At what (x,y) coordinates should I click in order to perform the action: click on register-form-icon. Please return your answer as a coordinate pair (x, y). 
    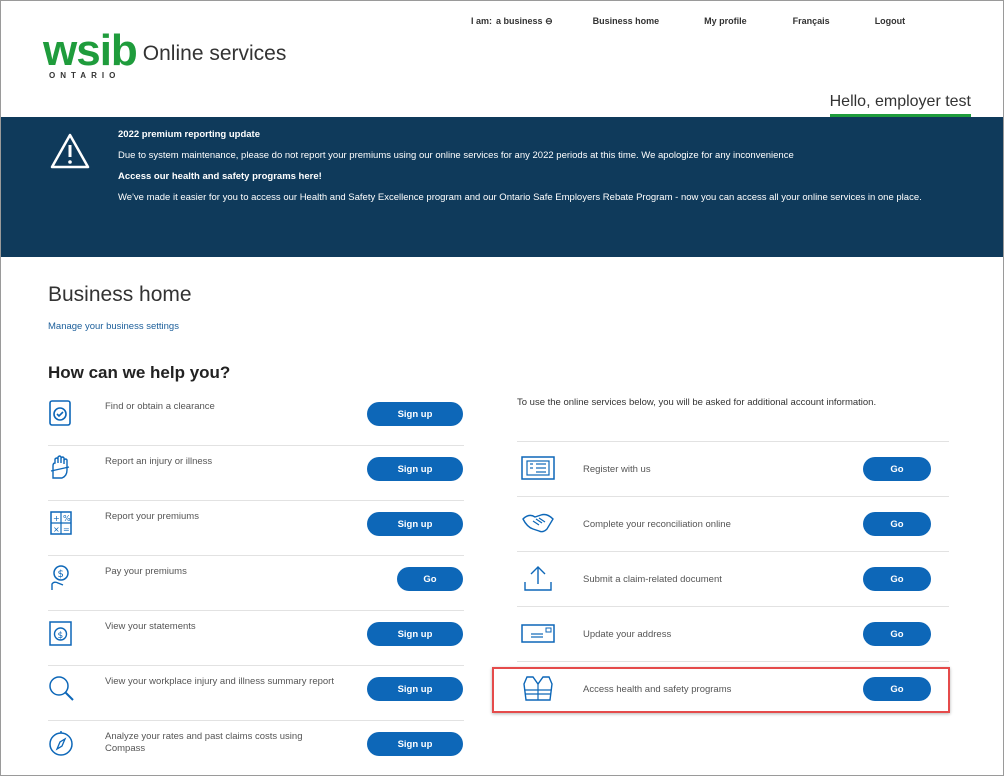
    Looking at the image, I should click on (538, 468).